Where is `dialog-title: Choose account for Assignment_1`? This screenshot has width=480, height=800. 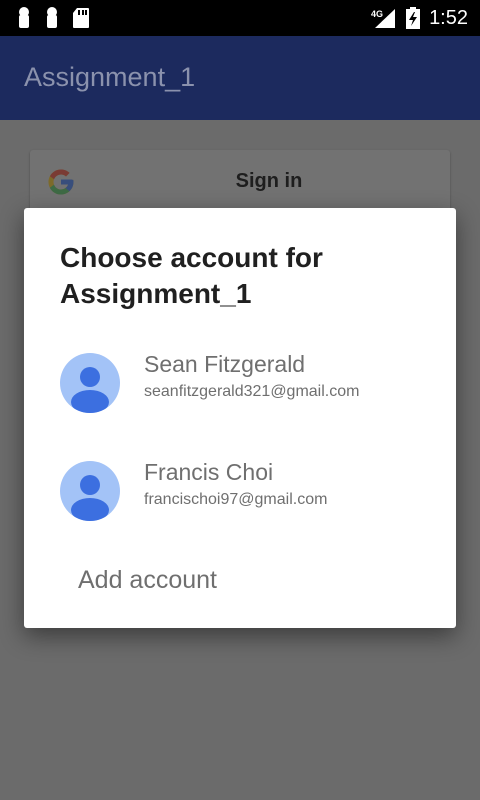
dialog-title: Choose account for Assignment_1 is located at coordinates (191, 275).